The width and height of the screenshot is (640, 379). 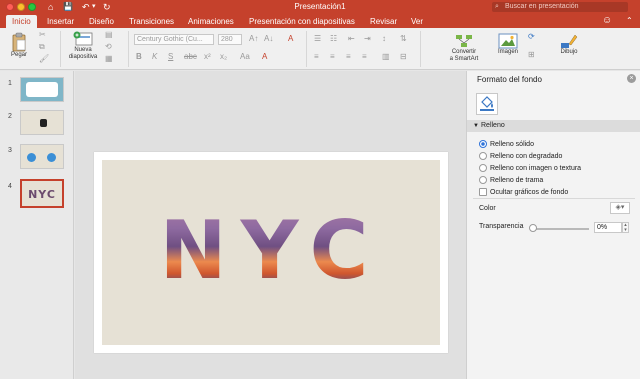 What do you see at coordinates (386, 57) in the screenshot?
I see `columns-icon: ▥` at bounding box center [386, 57].